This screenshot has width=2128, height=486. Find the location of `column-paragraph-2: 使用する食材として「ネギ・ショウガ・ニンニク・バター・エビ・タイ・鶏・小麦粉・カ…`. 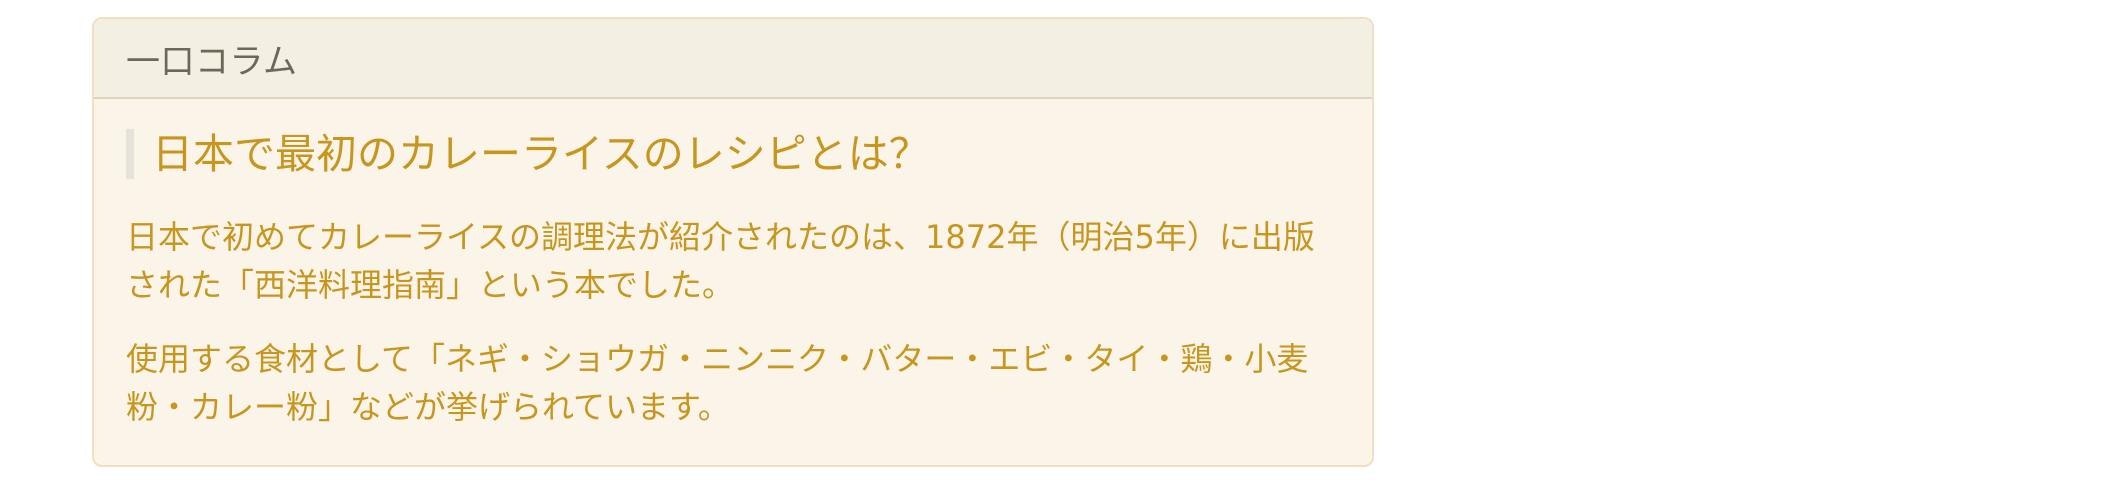

column-paragraph-2: 使用する食材として「ネギ・ショウガ・ニンニク・バター・エビ・タイ・鶏・小麦粉・カ… is located at coordinates (717, 383).